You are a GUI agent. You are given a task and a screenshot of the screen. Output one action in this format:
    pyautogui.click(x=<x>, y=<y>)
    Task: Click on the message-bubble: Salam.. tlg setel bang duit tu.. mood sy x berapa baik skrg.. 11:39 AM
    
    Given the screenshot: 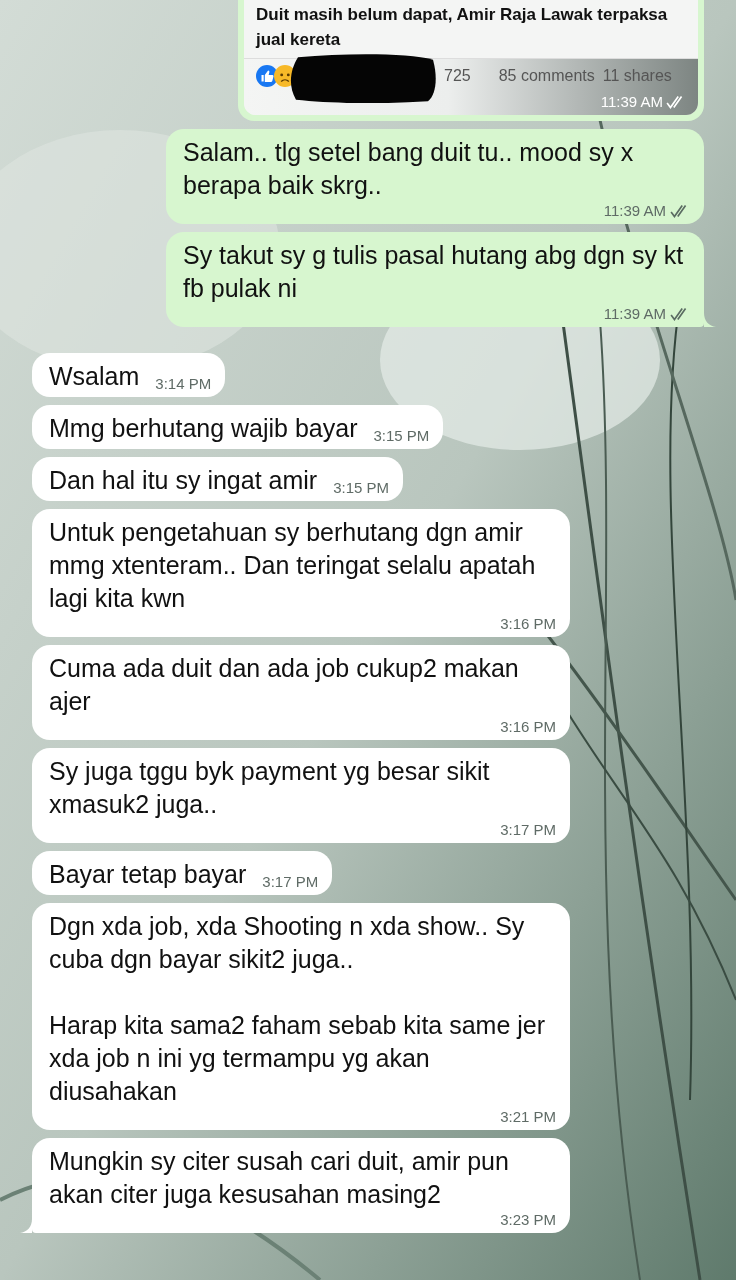 What is the action you would take?
    pyautogui.click(x=435, y=176)
    